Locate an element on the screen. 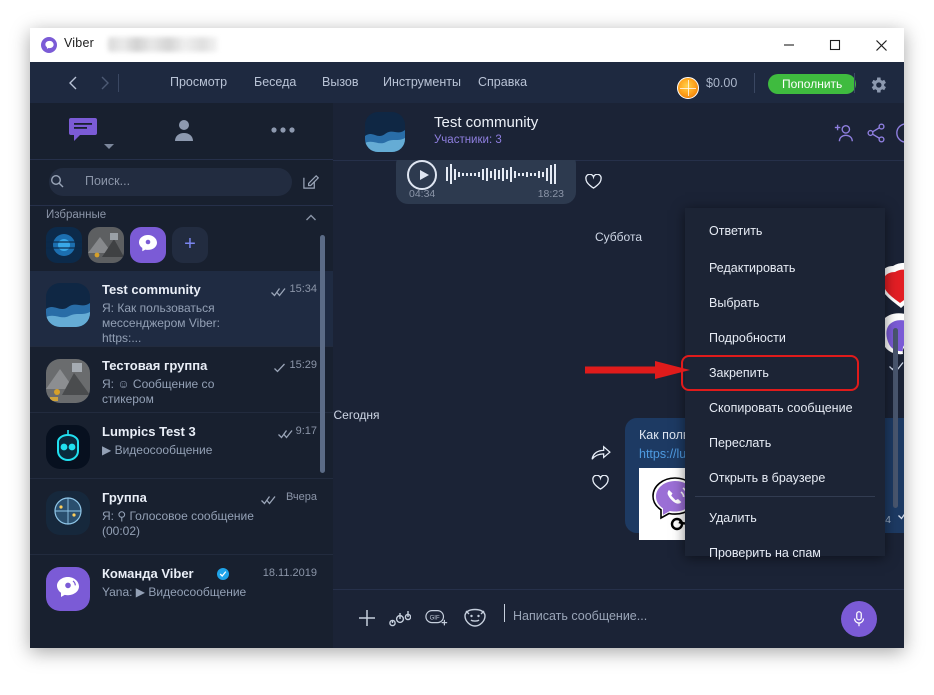 Image resolution: width=934 pixels, height=695 pixels. chat-name: Test community is located at coordinates (151, 289).